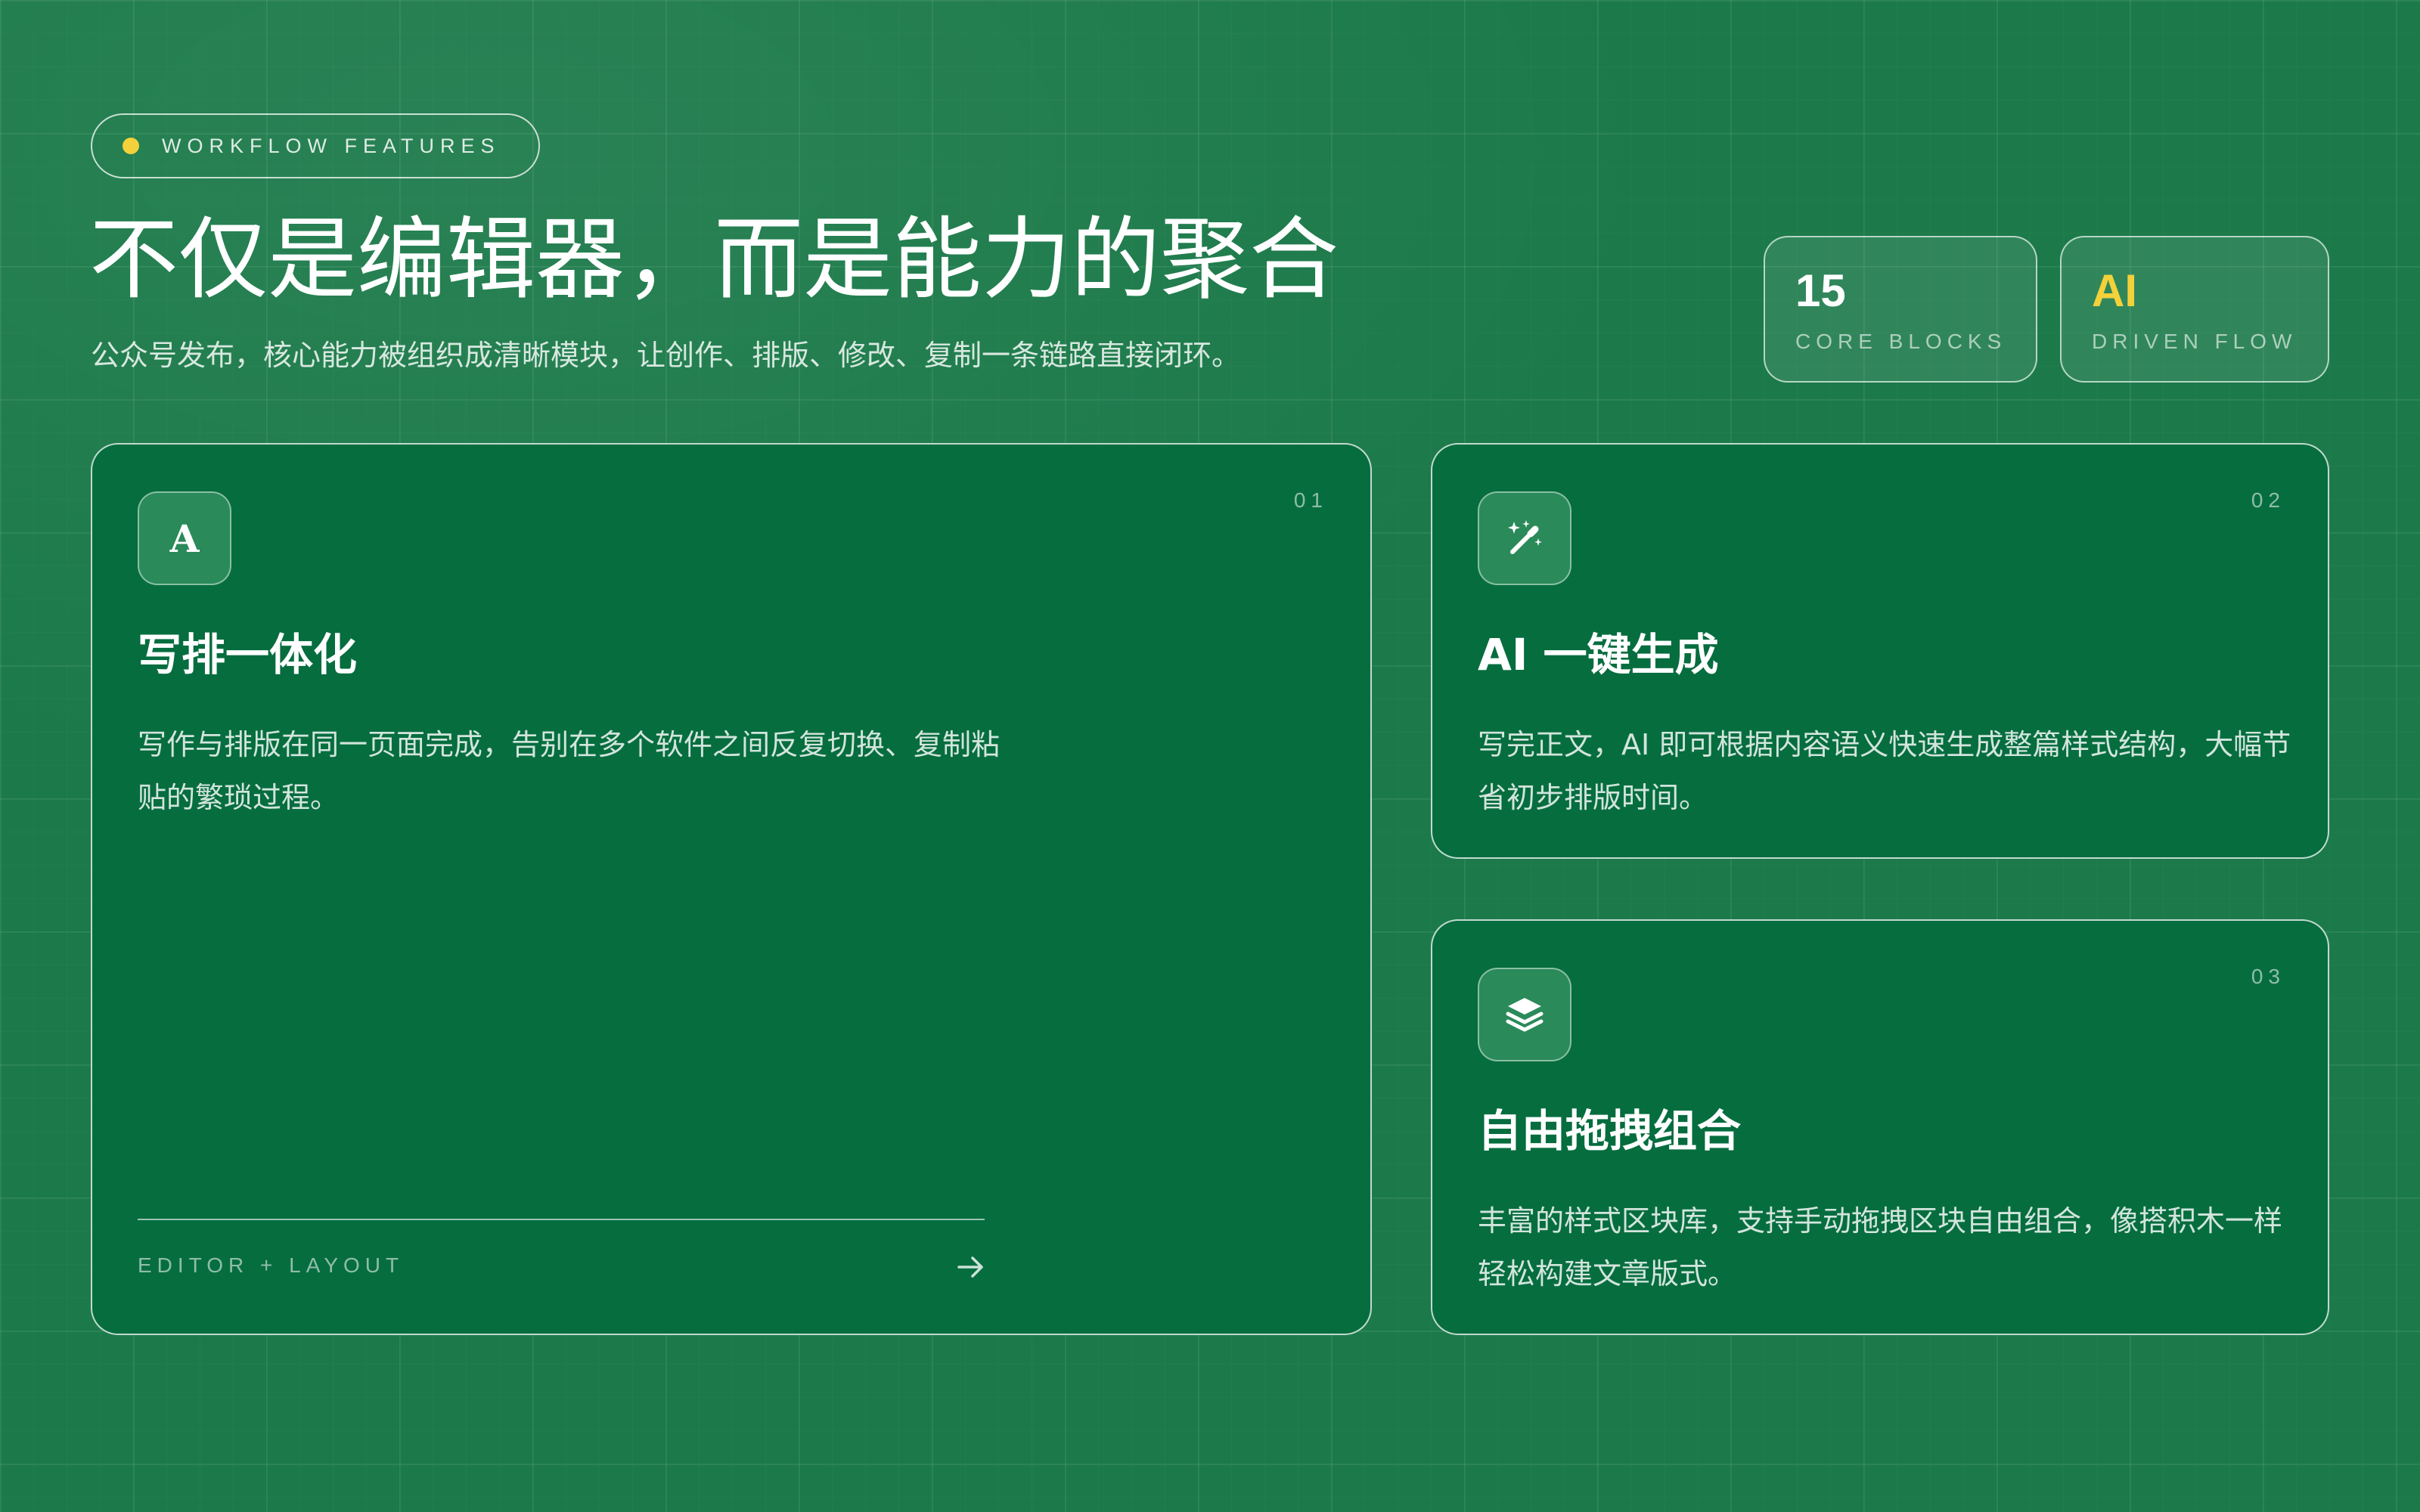 Image resolution: width=2420 pixels, height=1512 pixels. What do you see at coordinates (666, 355) in the screenshot?
I see `page-subtitle: 公众号发布，核心能力被组织成清晰模块，让创作、排版、修改、复制一条链路直接闭环。` at bounding box center [666, 355].